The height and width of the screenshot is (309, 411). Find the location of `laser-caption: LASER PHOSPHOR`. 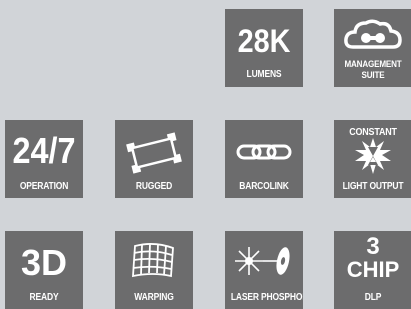

laser-caption: LASER PHOSPHOR is located at coordinates (266, 297).